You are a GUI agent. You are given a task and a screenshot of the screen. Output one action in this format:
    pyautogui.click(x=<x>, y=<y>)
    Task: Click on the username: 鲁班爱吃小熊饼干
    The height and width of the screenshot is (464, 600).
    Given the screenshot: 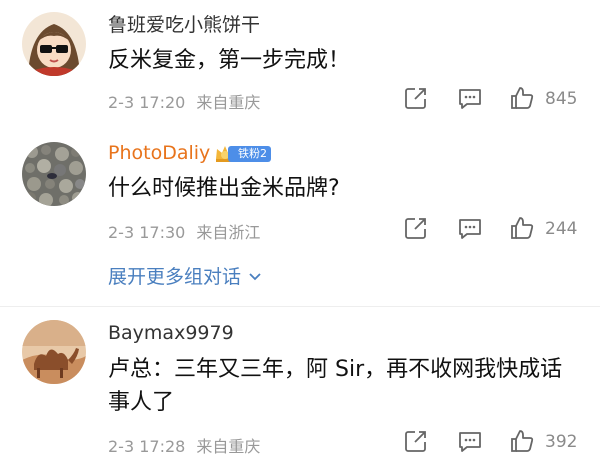 What is the action you would take?
    pyautogui.click(x=184, y=23)
    